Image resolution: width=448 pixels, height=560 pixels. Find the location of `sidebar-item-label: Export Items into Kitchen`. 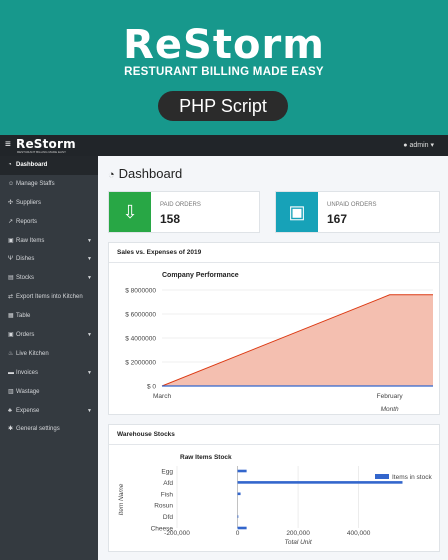

sidebar-item-label: Export Items into Kitchen is located at coordinates (49, 297).